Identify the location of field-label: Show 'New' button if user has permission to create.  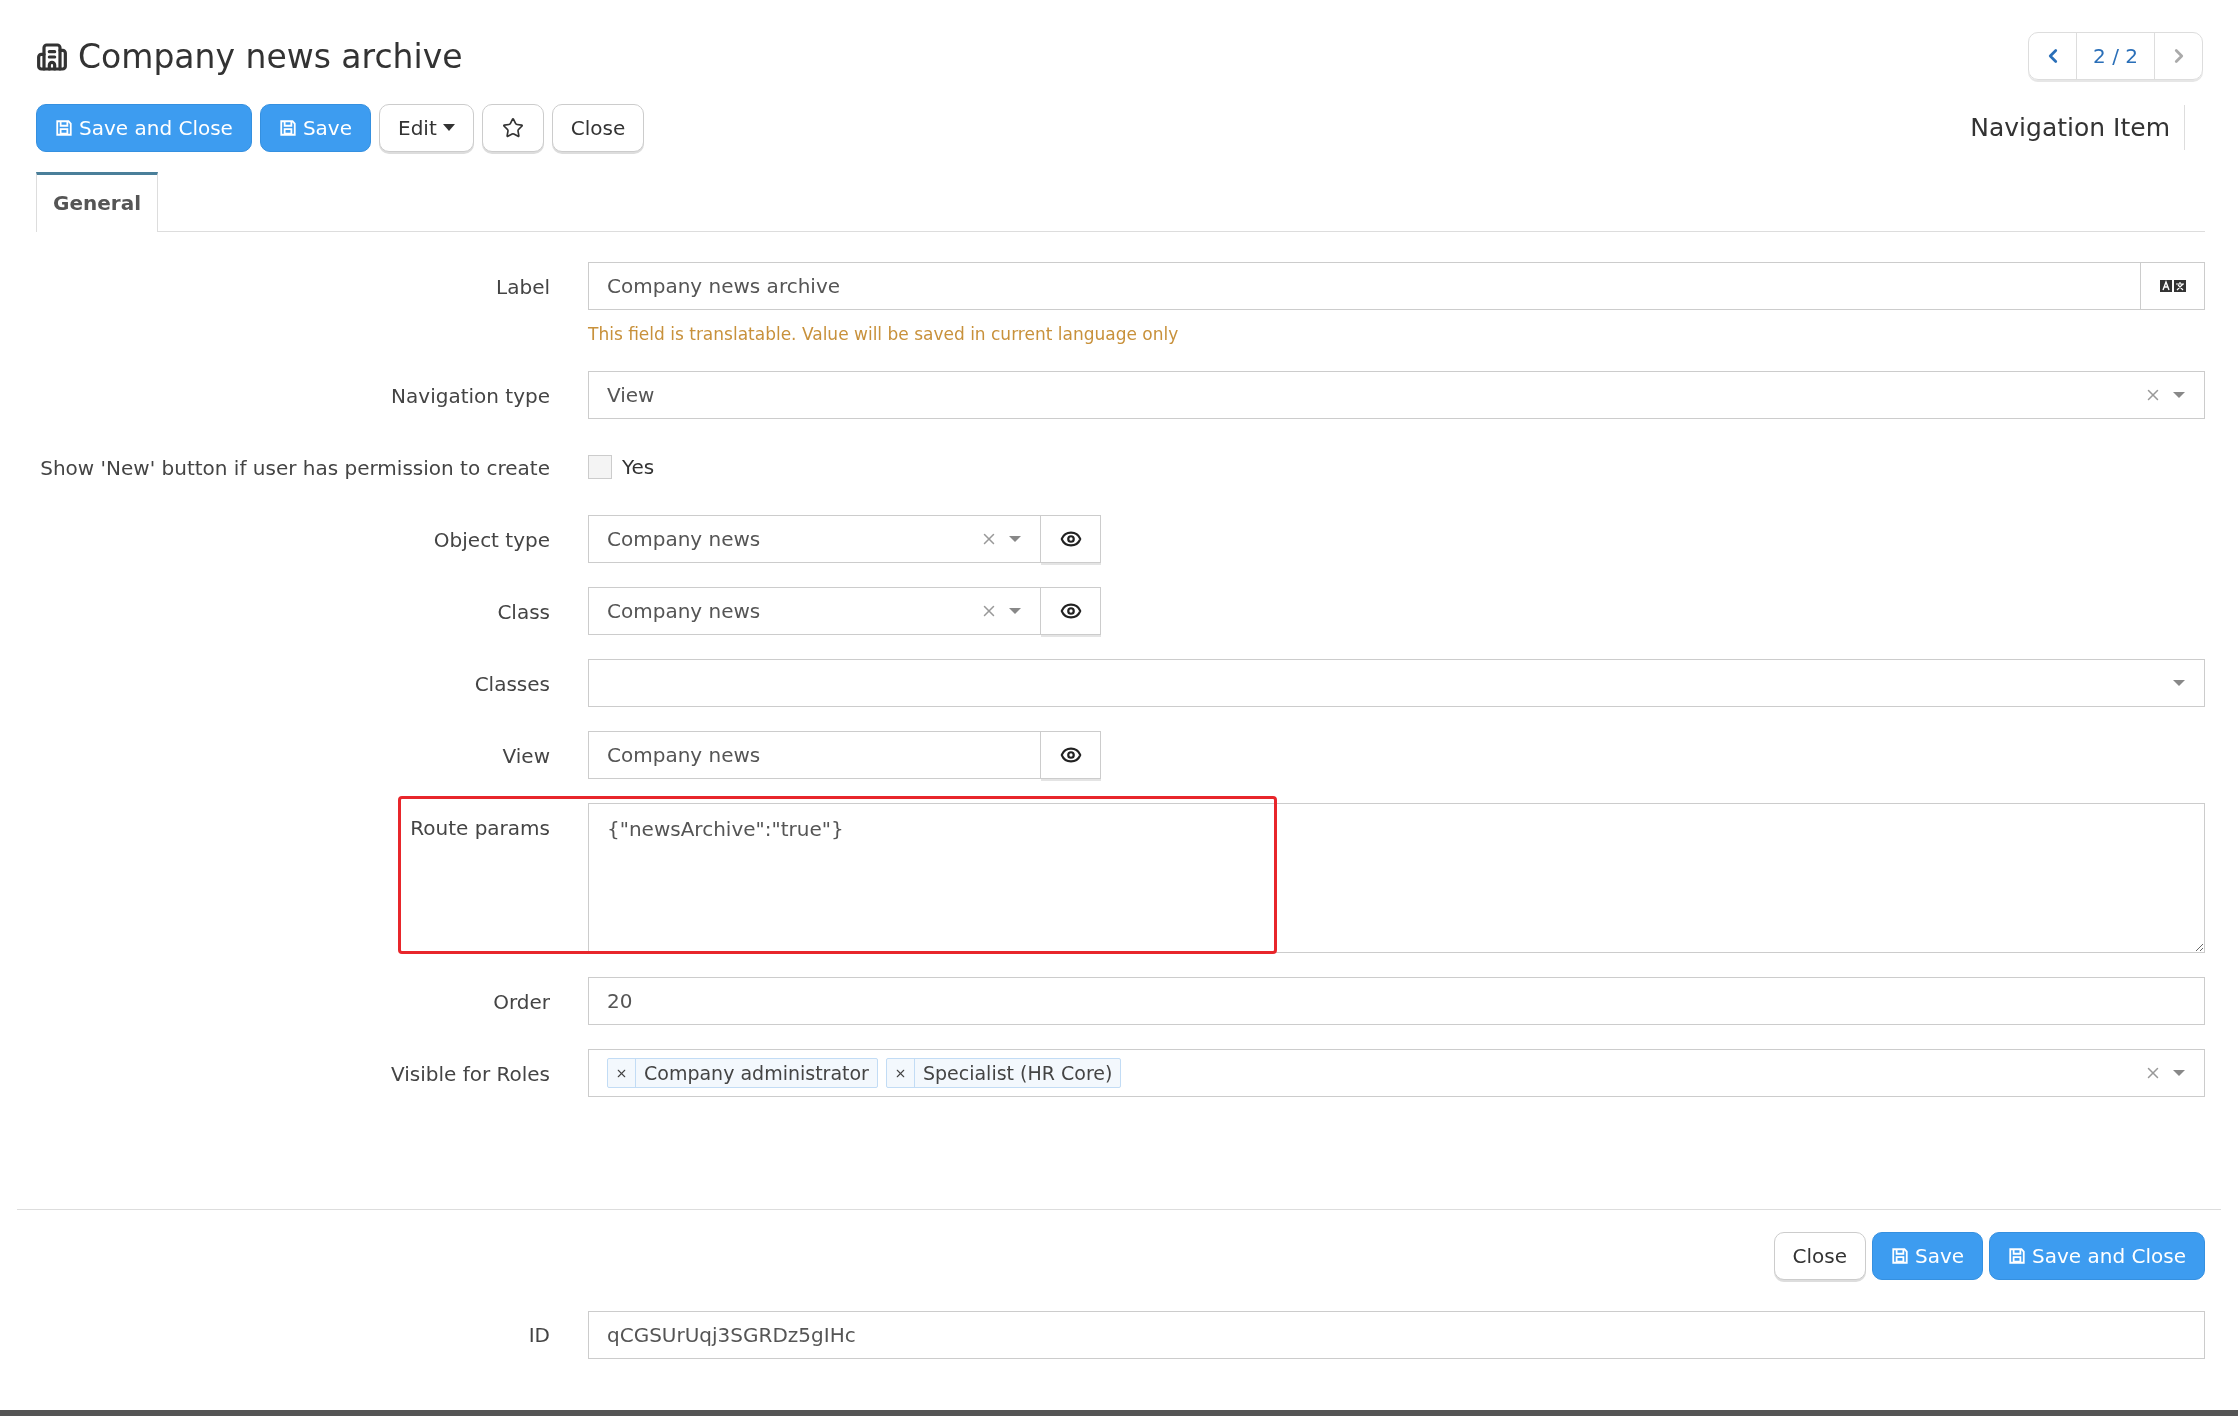
(295, 468).